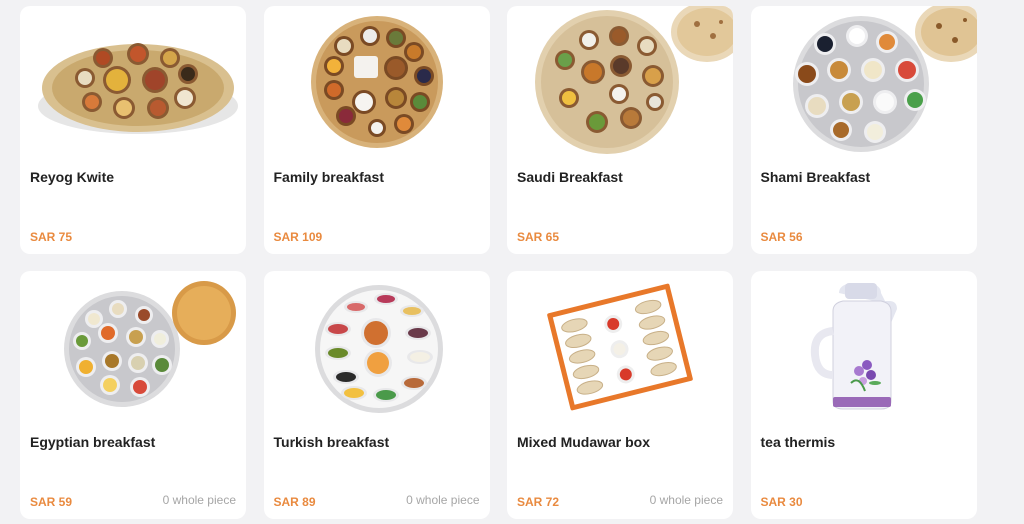 This screenshot has height=524, width=1024. I want to click on product-card-saudi-breakfast: Saudi Breakfast SAR 65, so click(620, 130).